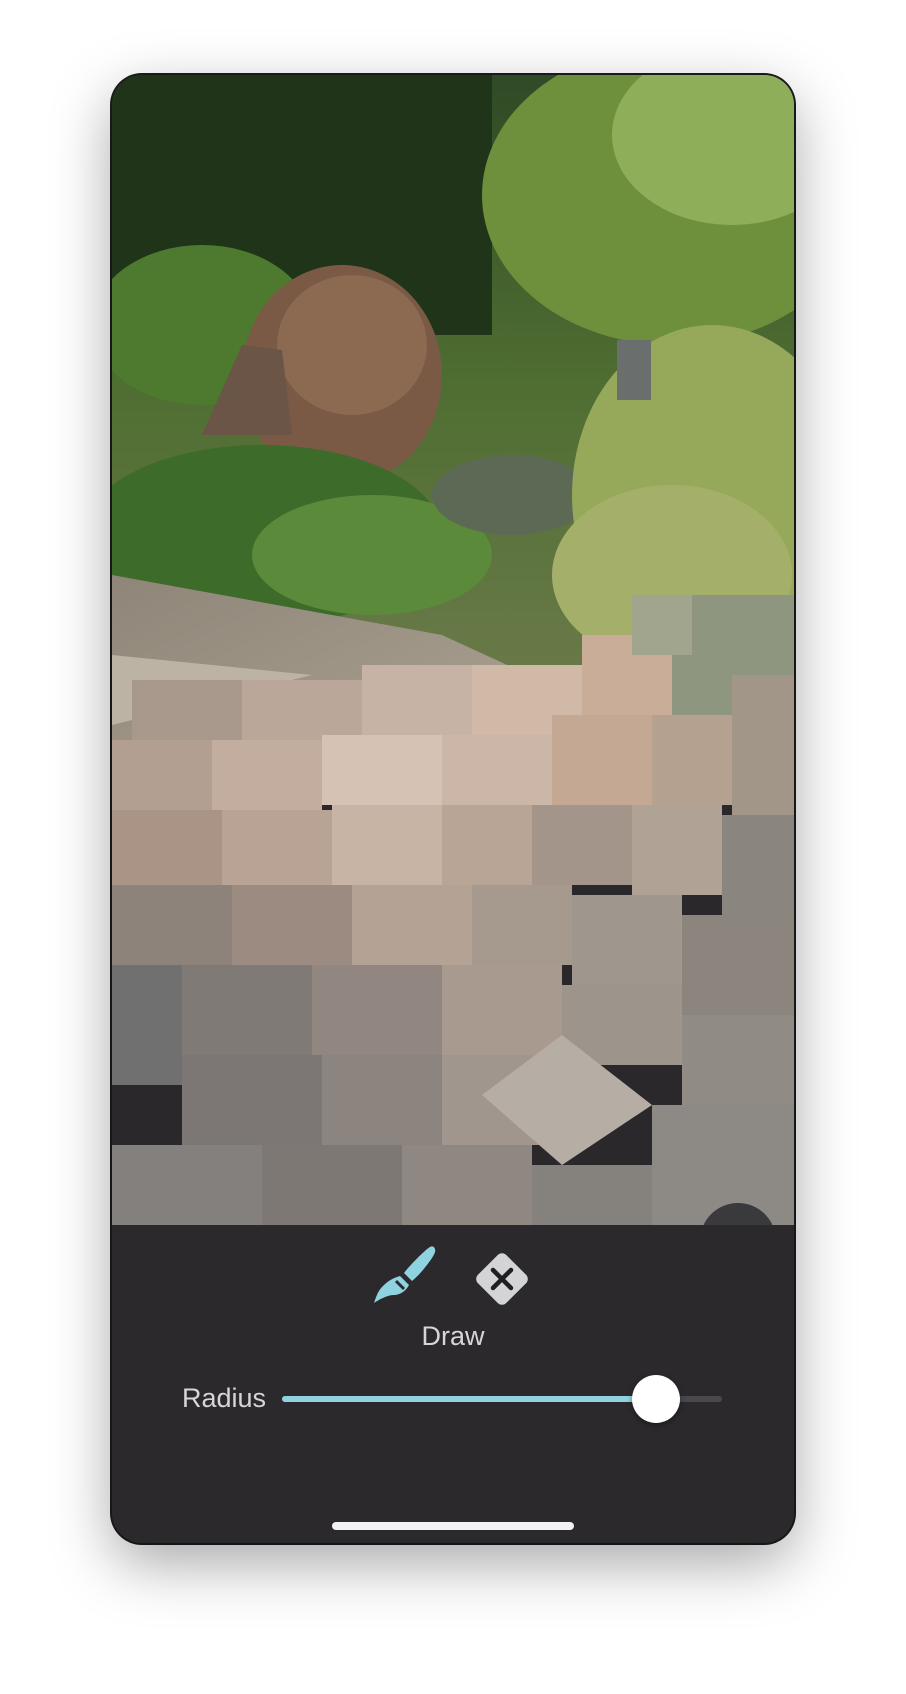 The width and height of the screenshot is (906, 1694). I want to click on radius-label: Radius, so click(224, 1398).